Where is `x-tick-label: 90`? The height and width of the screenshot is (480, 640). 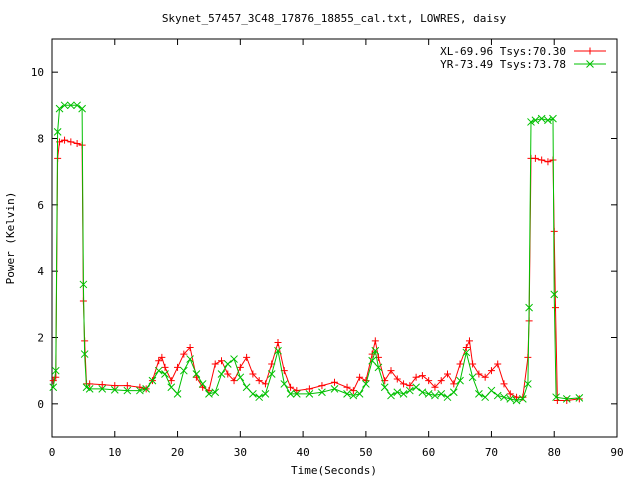
x-tick-label: 90 is located at coordinates (616, 452).